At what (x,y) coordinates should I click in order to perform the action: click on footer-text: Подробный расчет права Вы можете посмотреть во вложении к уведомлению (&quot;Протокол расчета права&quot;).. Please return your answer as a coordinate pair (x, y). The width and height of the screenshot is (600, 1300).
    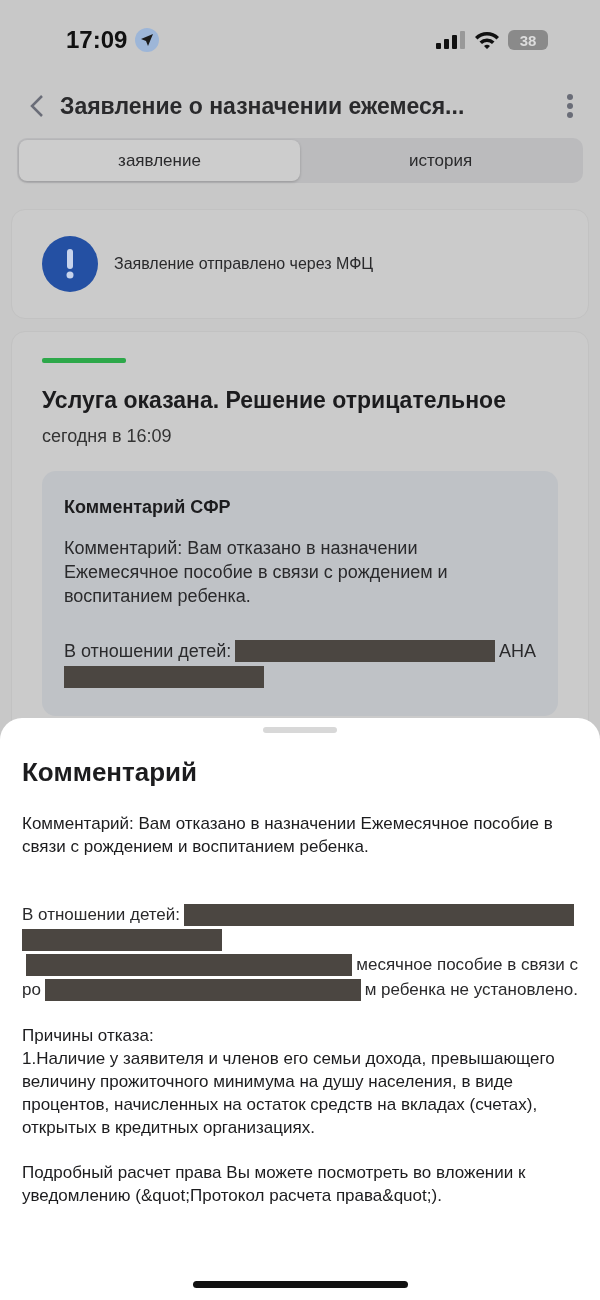
    Looking at the image, I should click on (274, 1184).